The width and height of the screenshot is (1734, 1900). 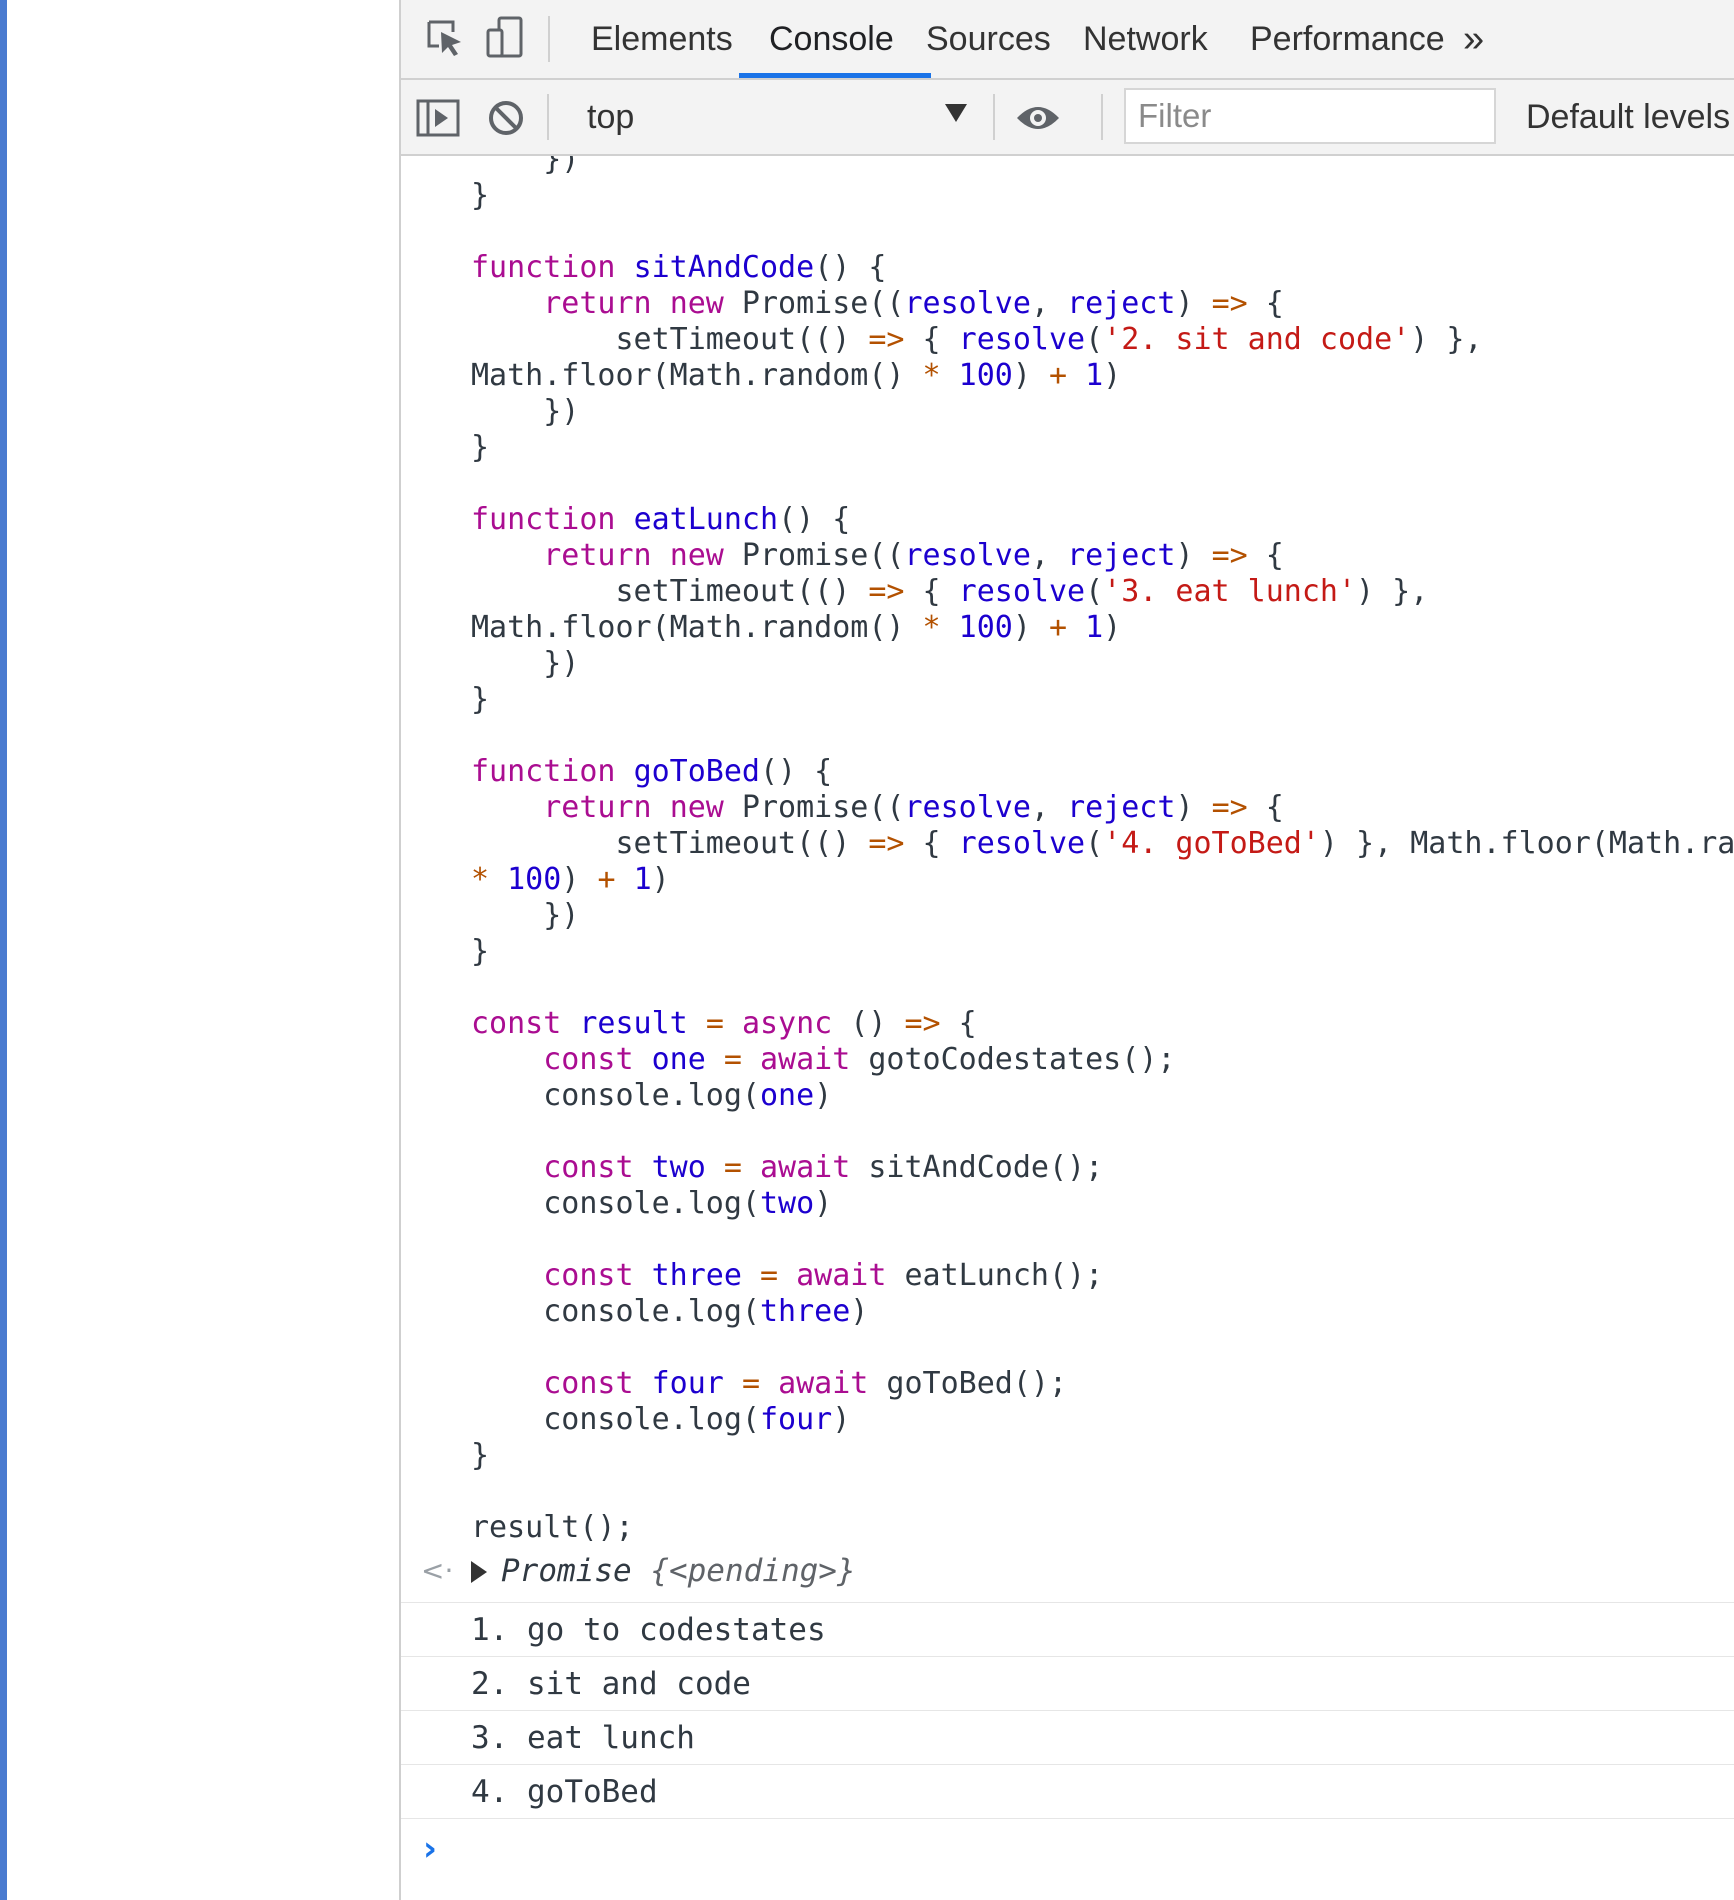 What do you see at coordinates (437, 1570) in the screenshot?
I see `return-arrow-icon: <·` at bounding box center [437, 1570].